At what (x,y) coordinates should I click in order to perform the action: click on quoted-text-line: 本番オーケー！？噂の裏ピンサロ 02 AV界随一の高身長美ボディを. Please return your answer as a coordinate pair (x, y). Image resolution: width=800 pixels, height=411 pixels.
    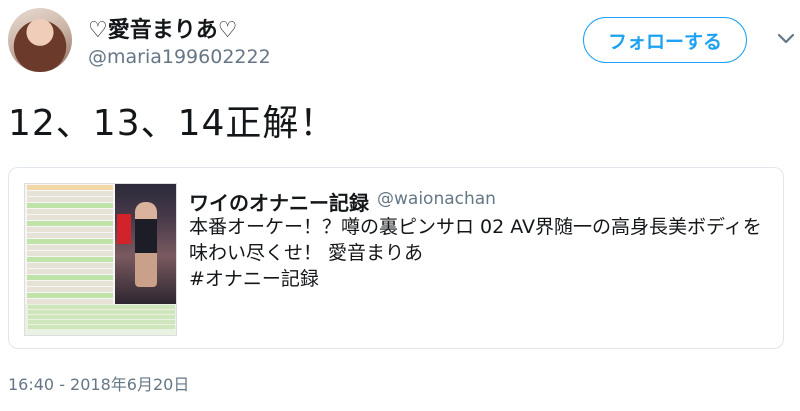
    Looking at the image, I should click on (475, 227).